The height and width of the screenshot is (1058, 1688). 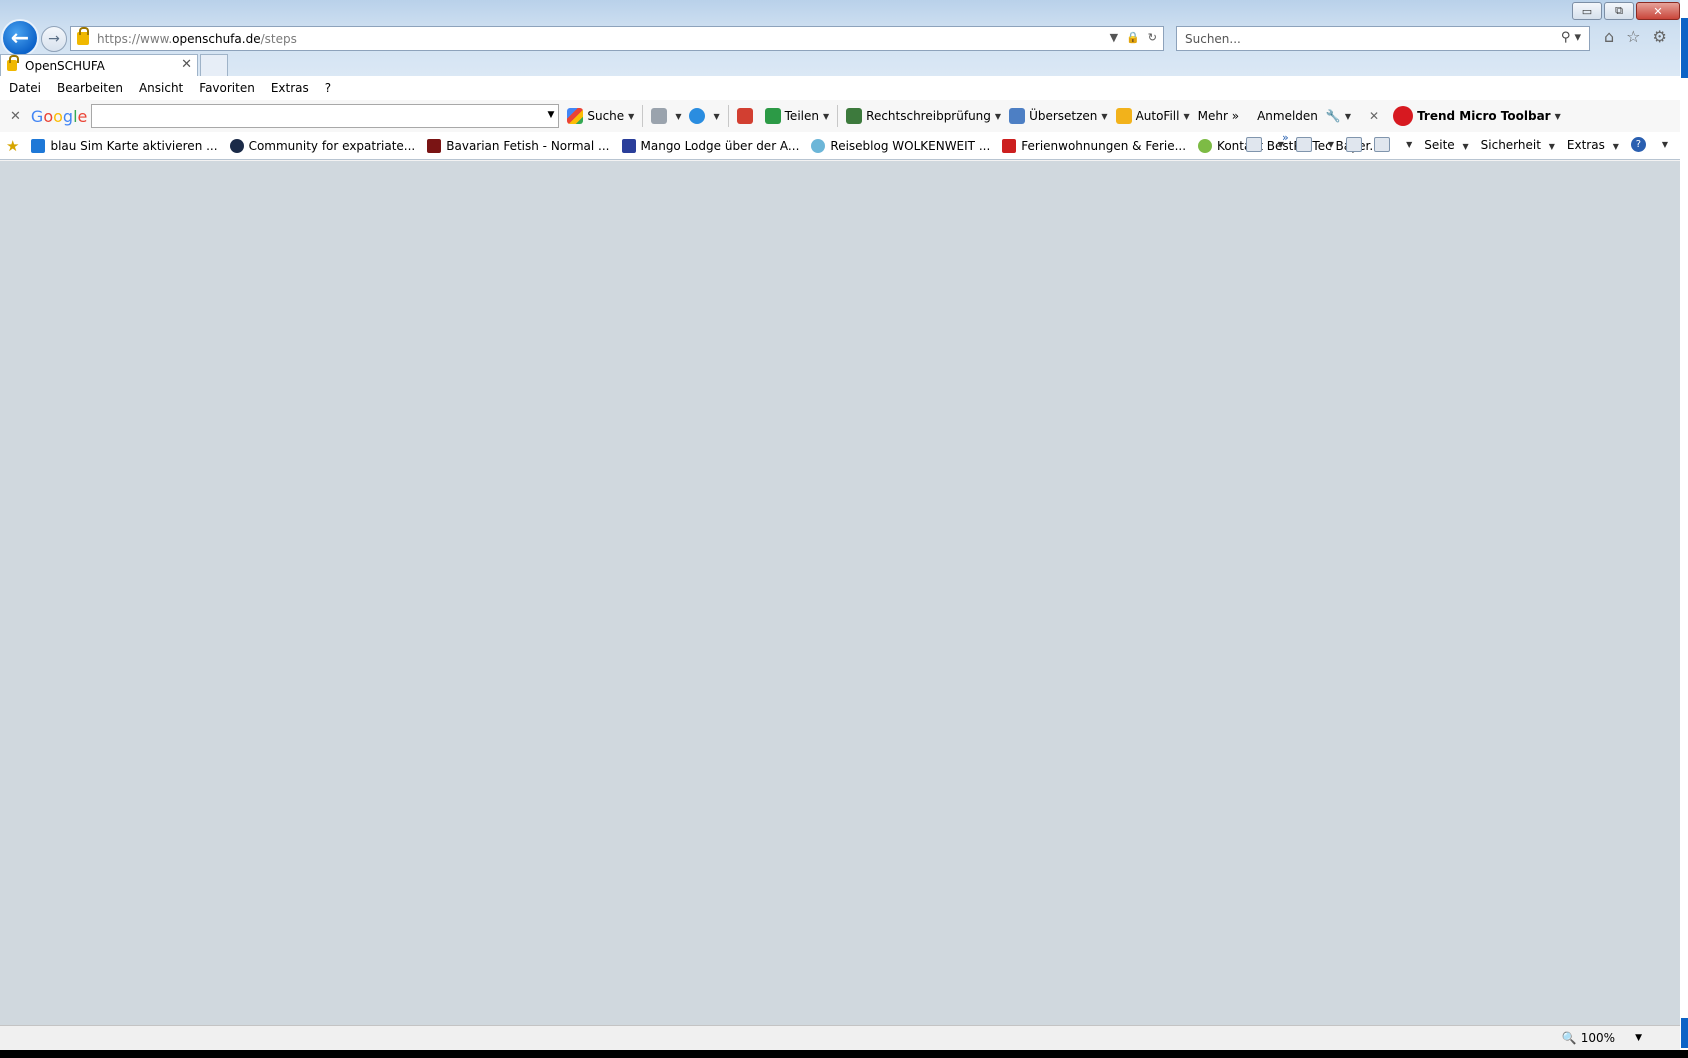 What do you see at coordinates (746, 116) in the screenshot?
I see `google-plus-button` at bounding box center [746, 116].